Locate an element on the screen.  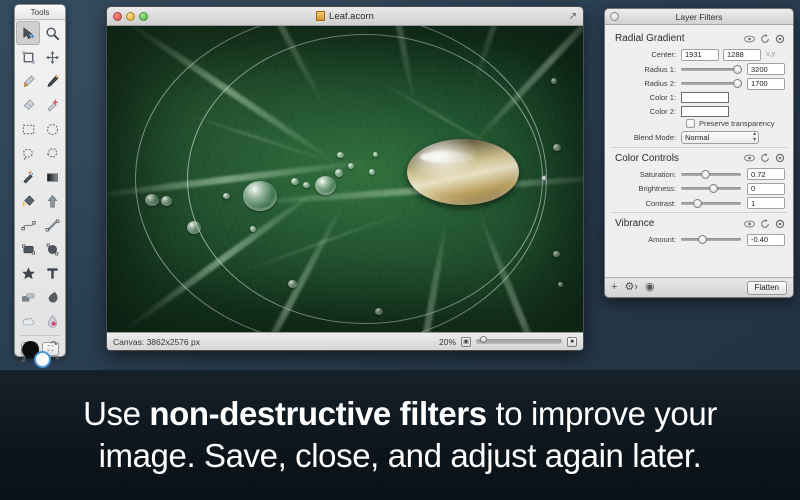
amount-knob is located at coordinates (702, 239).